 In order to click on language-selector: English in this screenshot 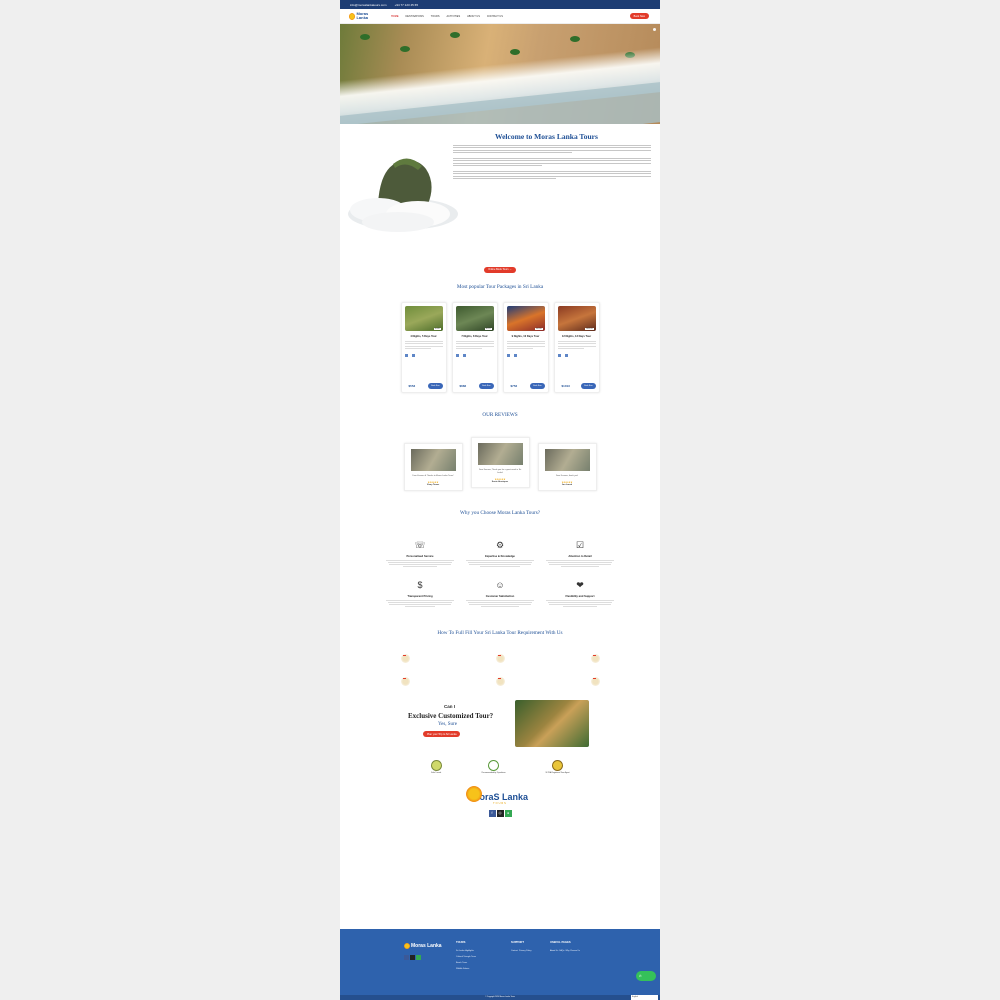, I will do `click(644, 997)`.